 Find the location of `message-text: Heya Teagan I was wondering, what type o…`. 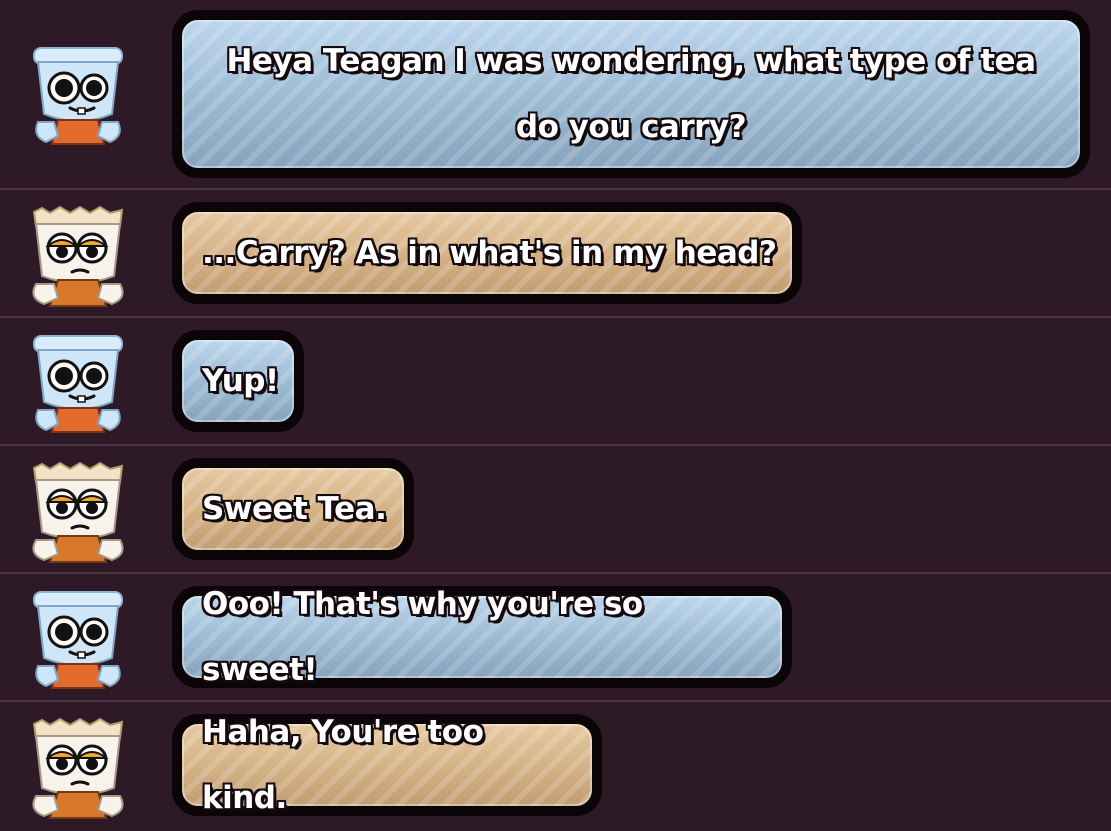

message-text: Heya Teagan I was wondering, what type o… is located at coordinates (631, 94).